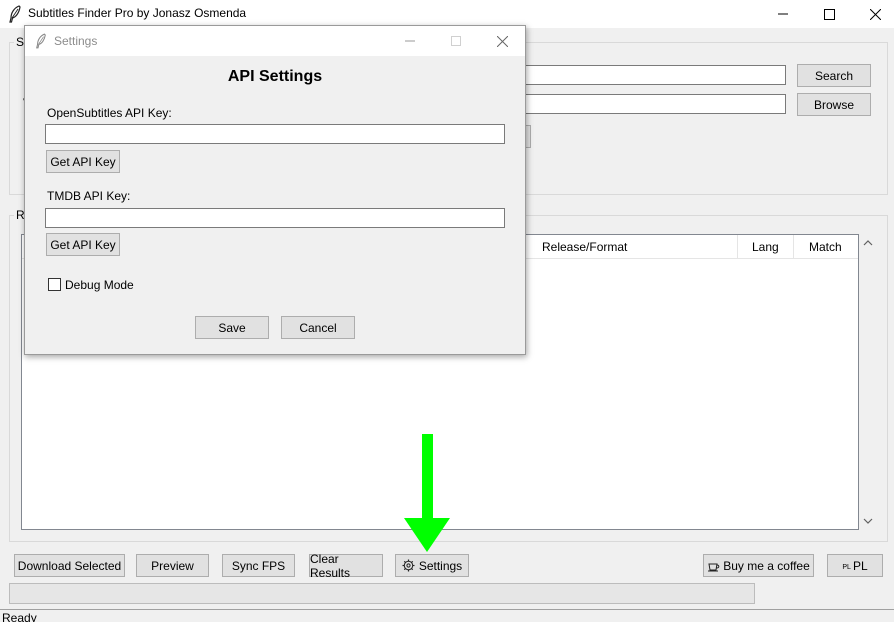  What do you see at coordinates (109, 113) in the screenshot?
I see `opensubtitles-key-label: OpenSubtitles API Key:` at bounding box center [109, 113].